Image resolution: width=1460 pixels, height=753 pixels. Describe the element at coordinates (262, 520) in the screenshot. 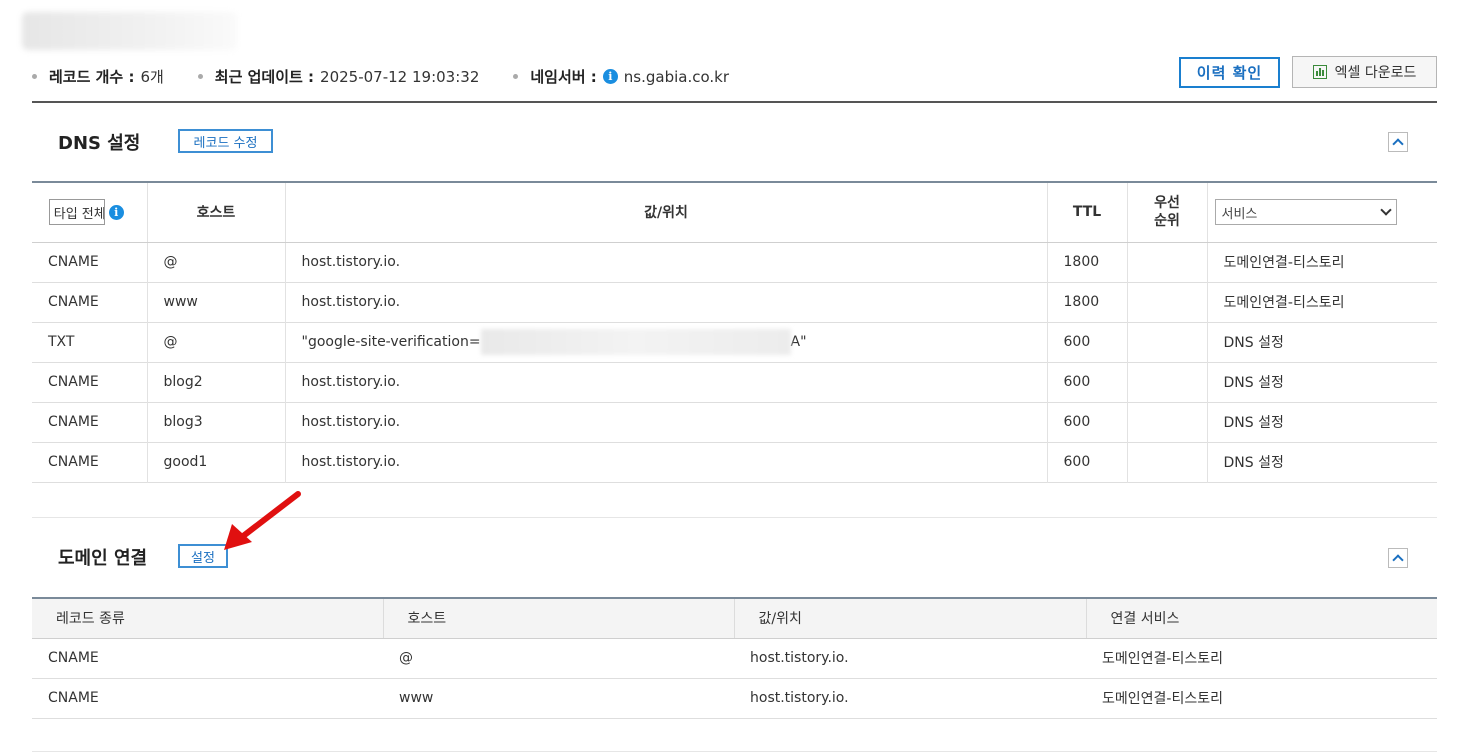

I see `annotation-arrow-icon` at that location.